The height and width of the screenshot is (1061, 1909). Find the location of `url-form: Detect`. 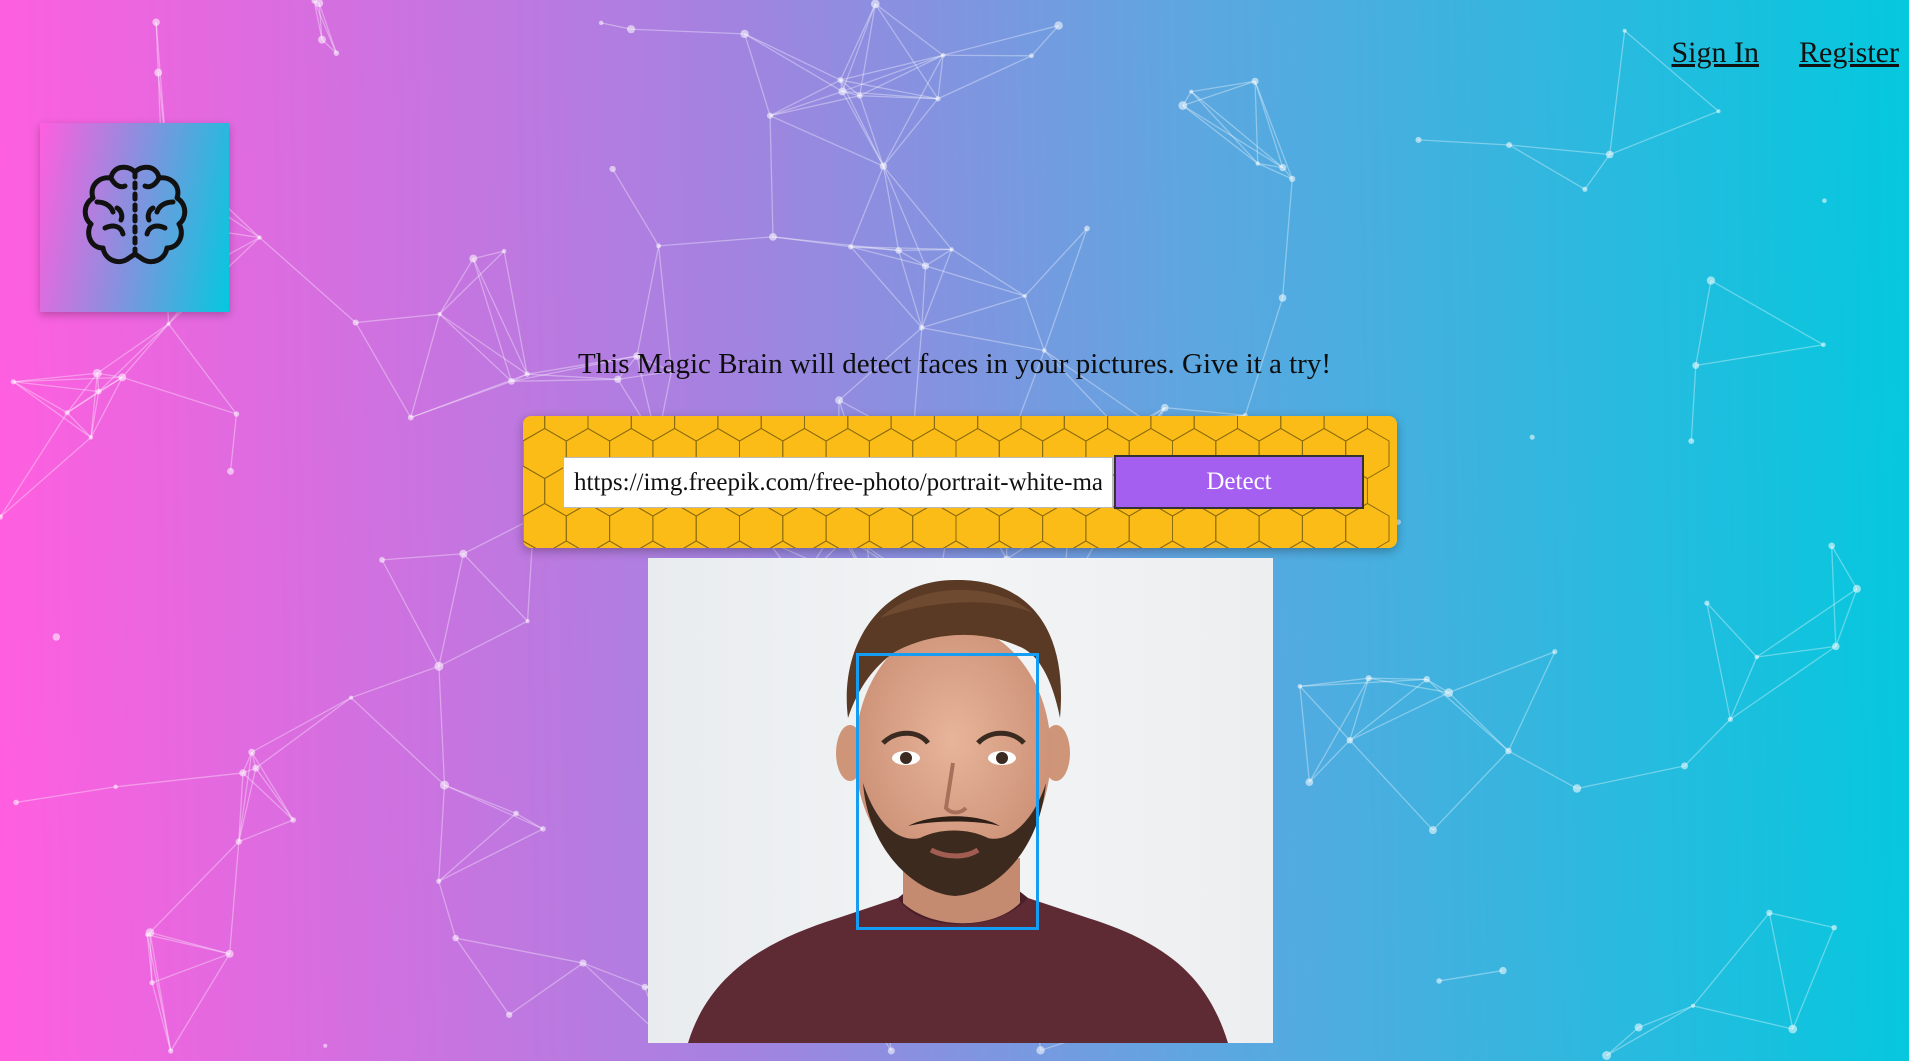

url-form: Detect is located at coordinates (960, 482).